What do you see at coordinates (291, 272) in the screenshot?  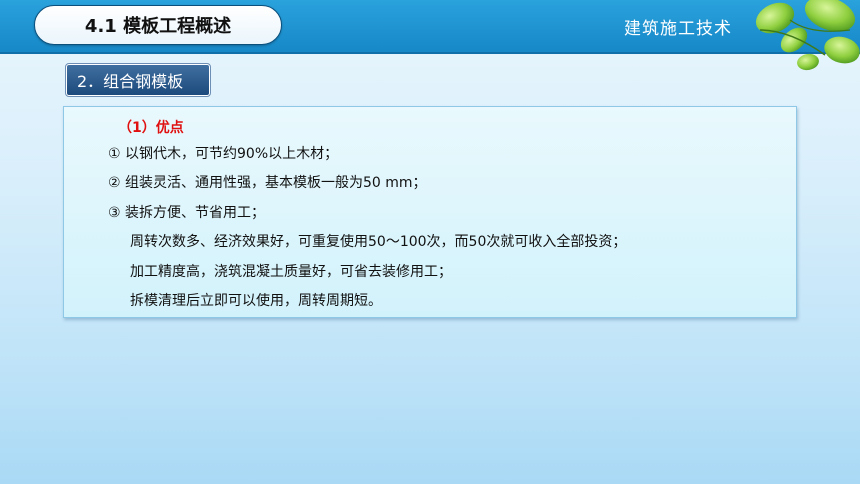 I see `list-item: 加工精度高，浇筑混凝土质量好，可省去装修用工；` at bounding box center [291, 272].